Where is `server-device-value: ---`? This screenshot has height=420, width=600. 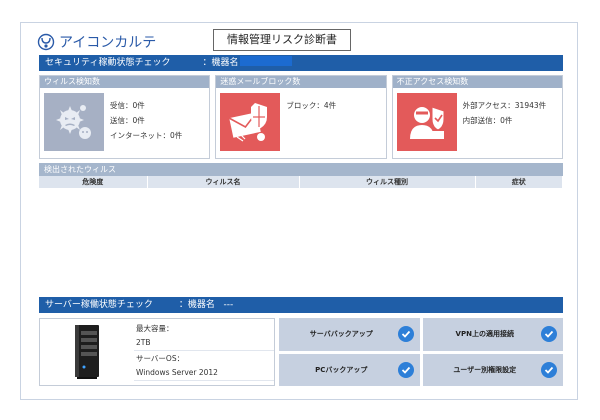 server-device-value: --- is located at coordinates (228, 305).